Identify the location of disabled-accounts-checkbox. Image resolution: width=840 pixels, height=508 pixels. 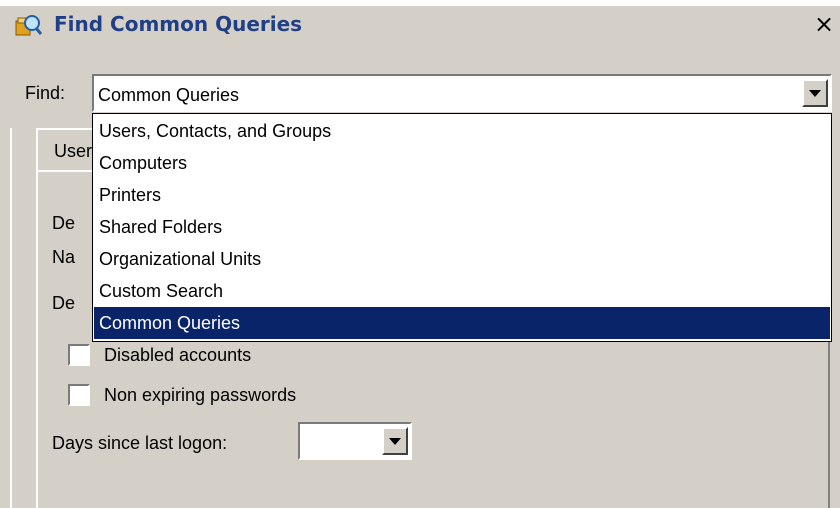
(79, 355).